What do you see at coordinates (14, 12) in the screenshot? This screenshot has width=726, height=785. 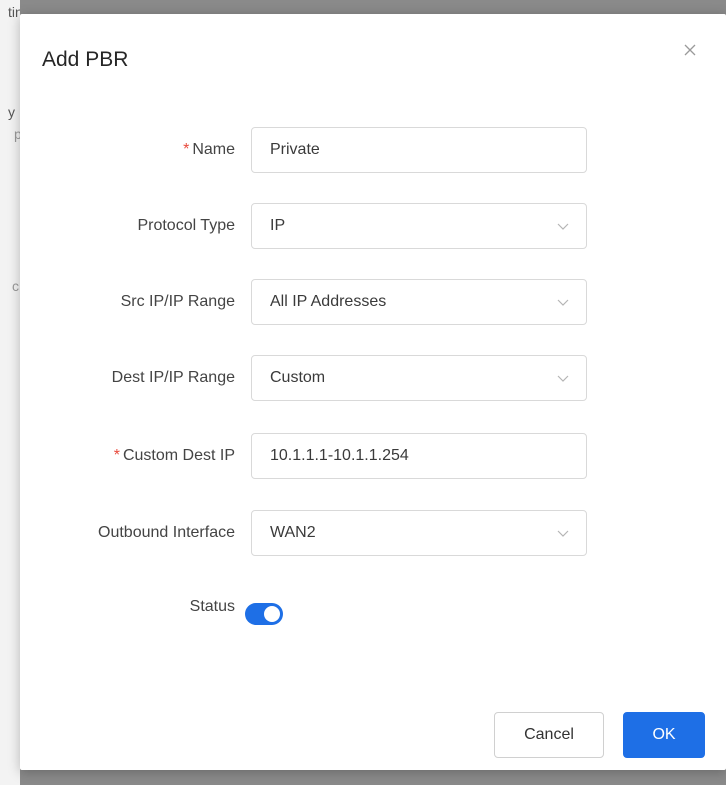 I see `background-text: ting` at bounding box center [14, 12].